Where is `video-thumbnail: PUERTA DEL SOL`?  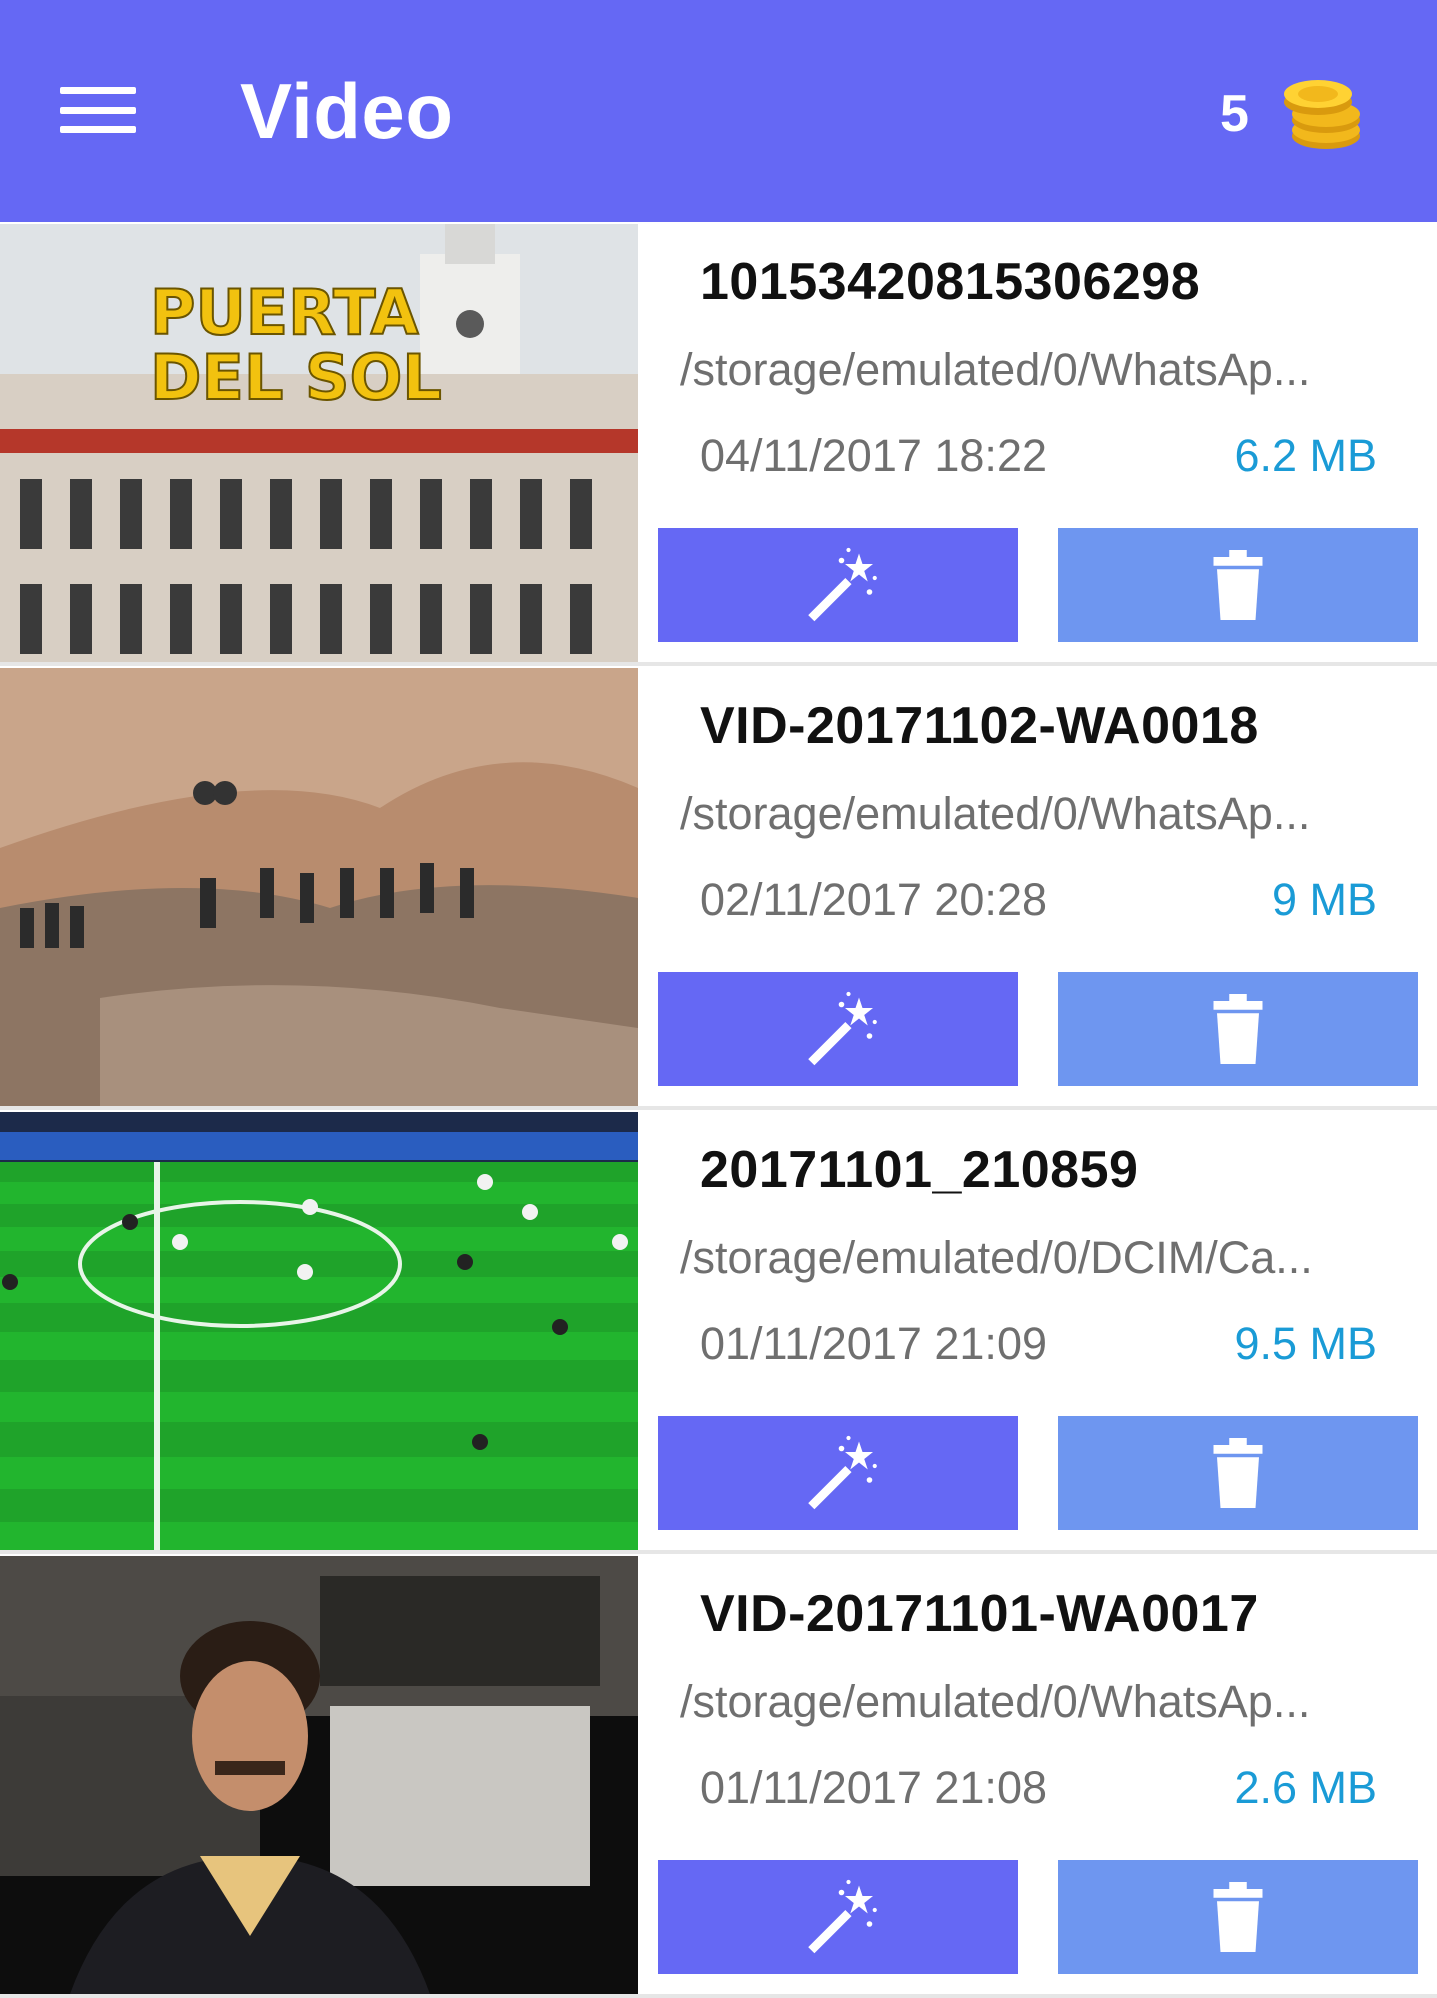 video-thumbnail: PUERTA DEL SOL is located at coordinates (319, 443).